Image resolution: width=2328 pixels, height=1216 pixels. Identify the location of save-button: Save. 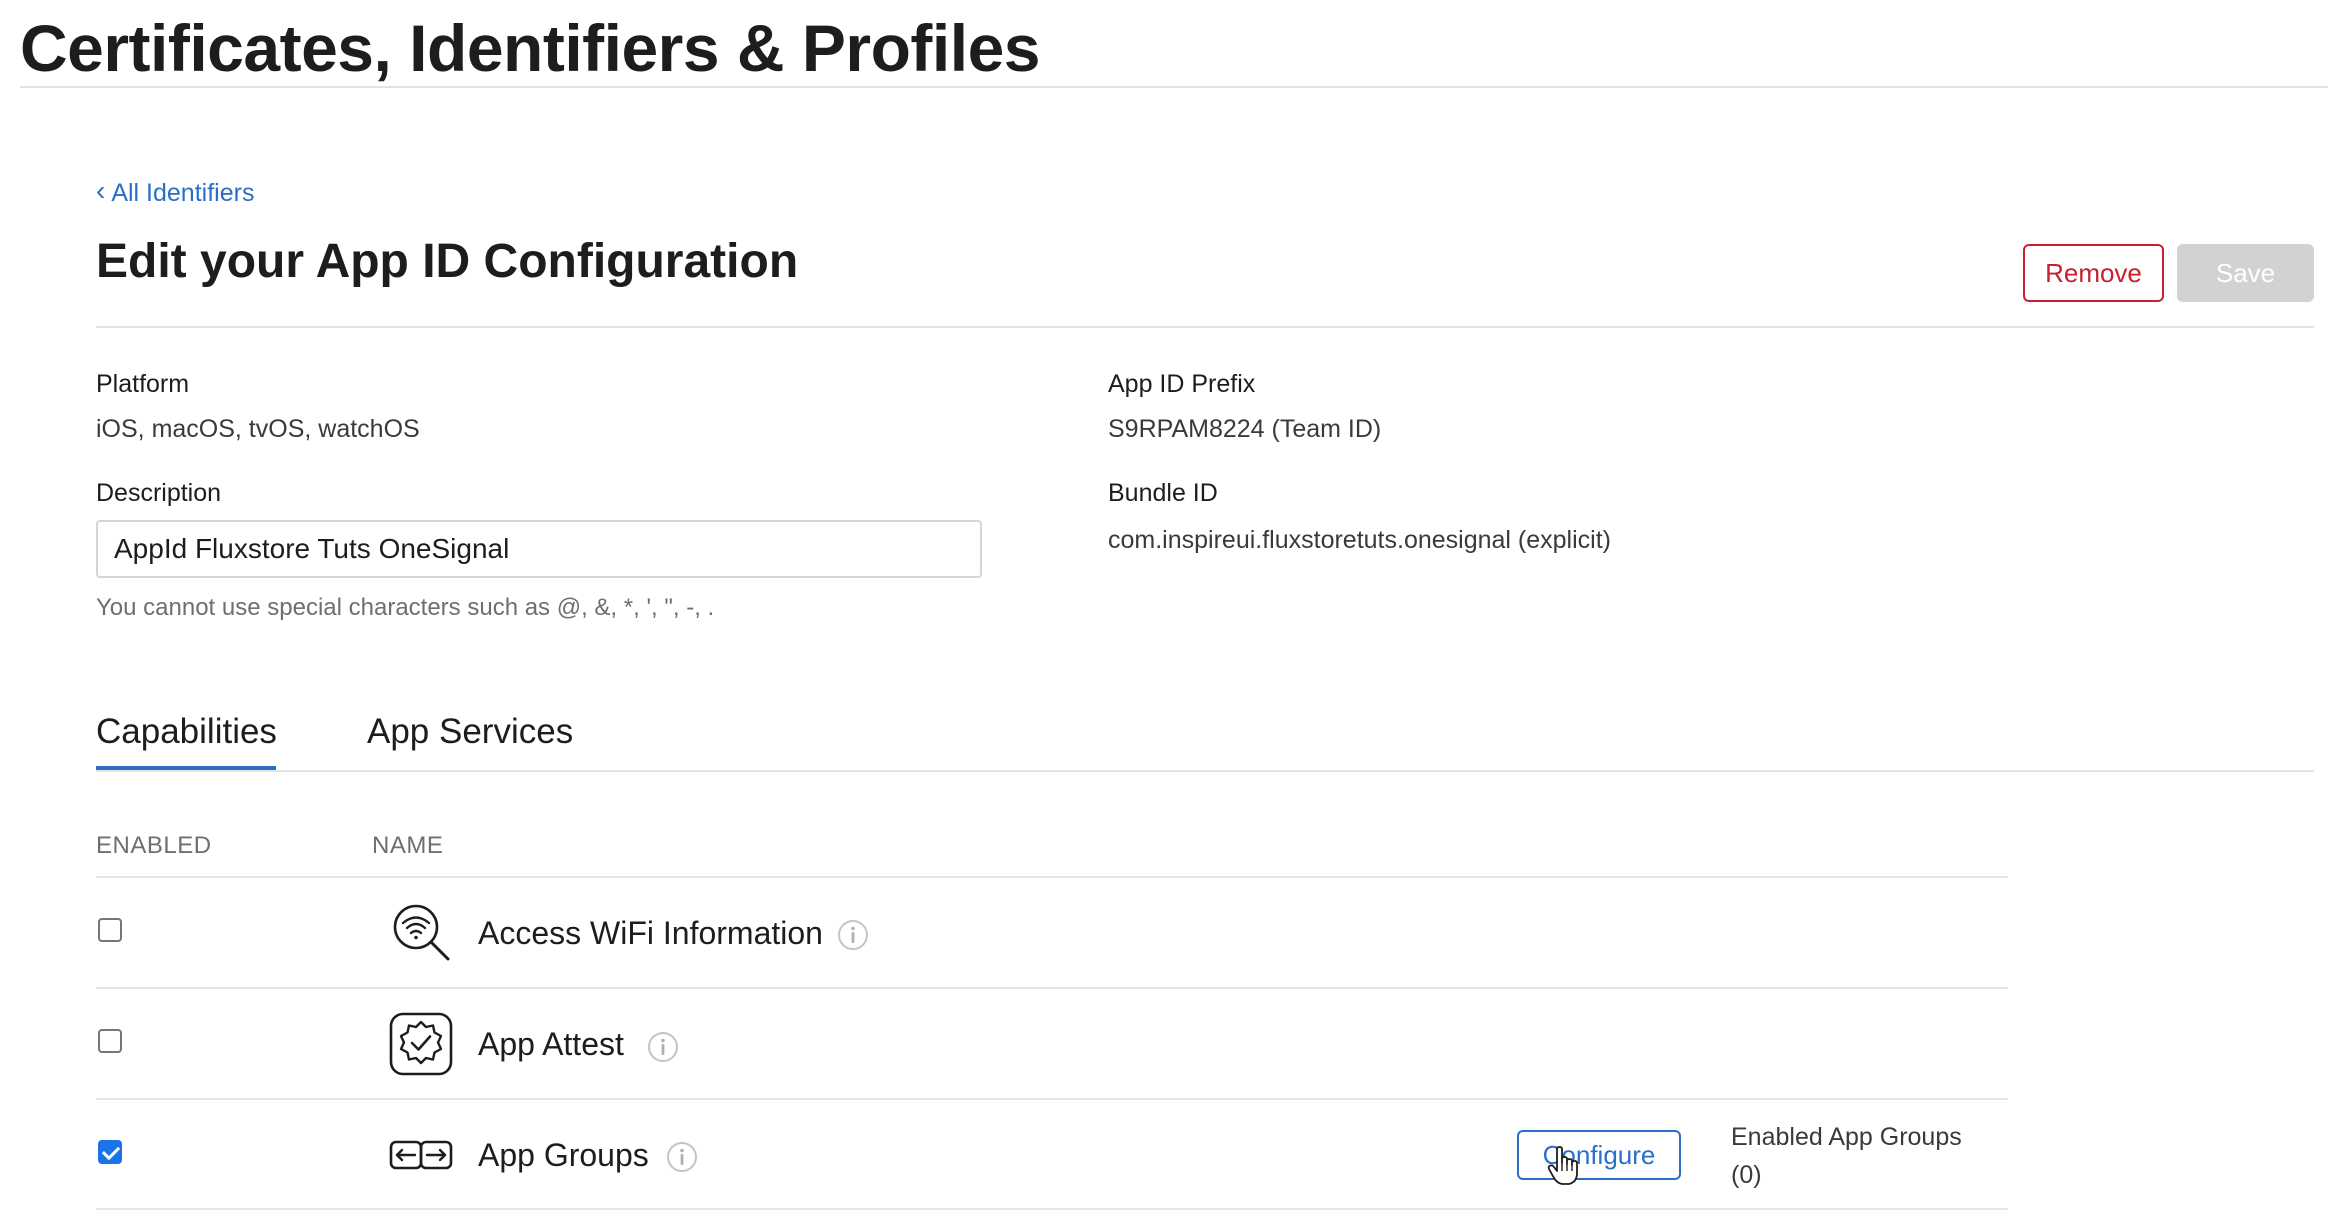
(2245, 273).